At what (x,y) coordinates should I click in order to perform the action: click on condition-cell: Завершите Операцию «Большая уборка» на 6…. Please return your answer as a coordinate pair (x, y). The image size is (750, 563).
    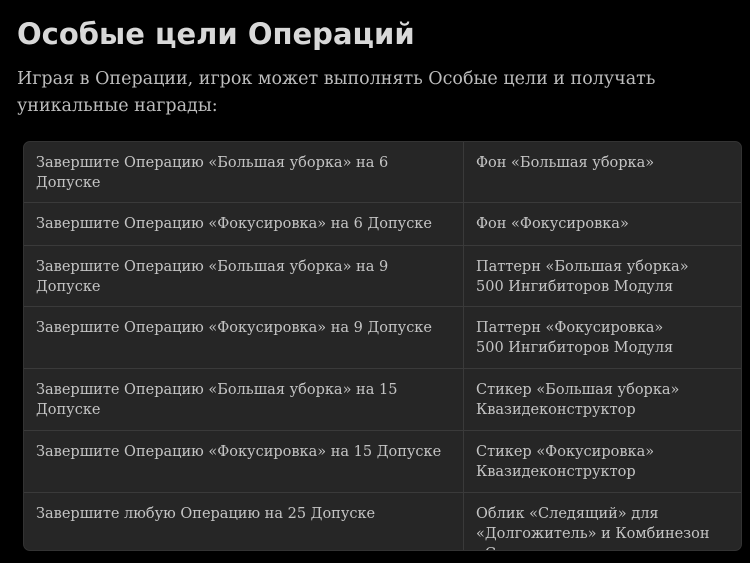
    Looking at the image, I should click on (244, 172).